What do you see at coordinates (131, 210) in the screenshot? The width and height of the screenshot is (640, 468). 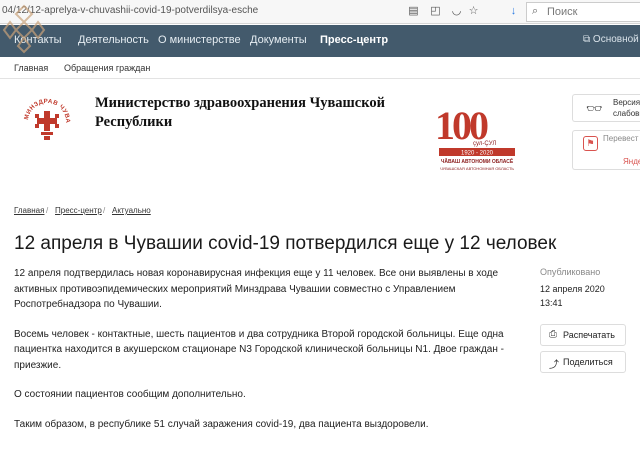 I see `breadcrumb-item-current: Актуально` at bounding box center [131, 210].